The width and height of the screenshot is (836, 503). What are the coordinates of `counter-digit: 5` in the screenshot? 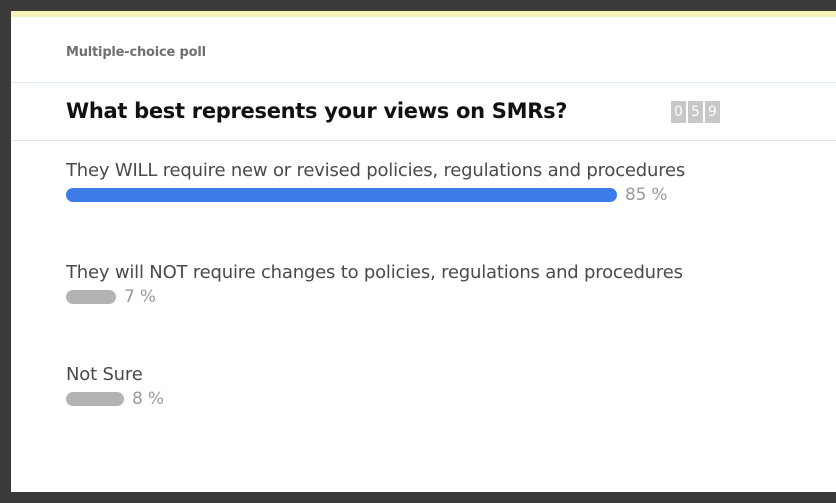 It's located at (695, 112).